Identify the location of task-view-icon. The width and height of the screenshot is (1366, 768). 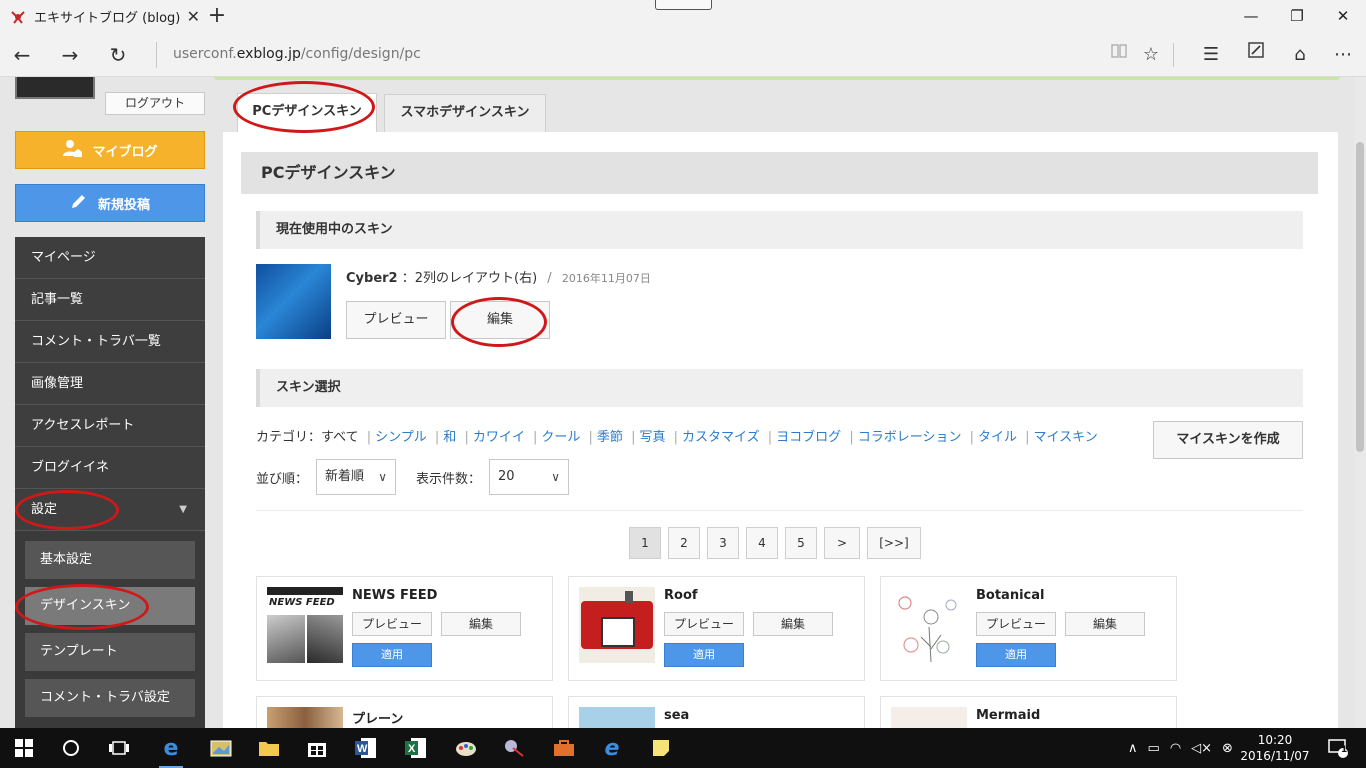
(119, 748).